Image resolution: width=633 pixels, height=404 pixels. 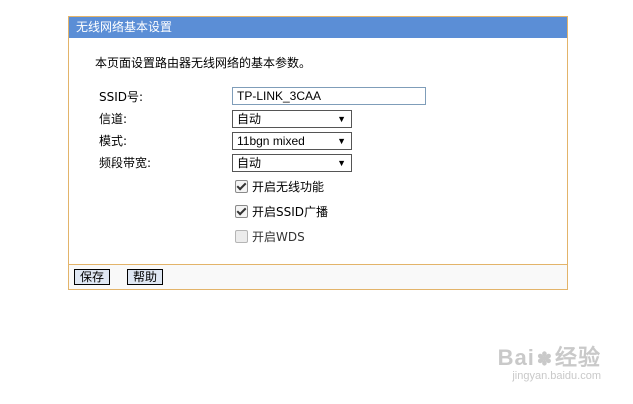 What do you see at coordinates (241, 236) in the screenshot?
I see `checkbox-unchecked-icon` at bounding box center [241, 236].